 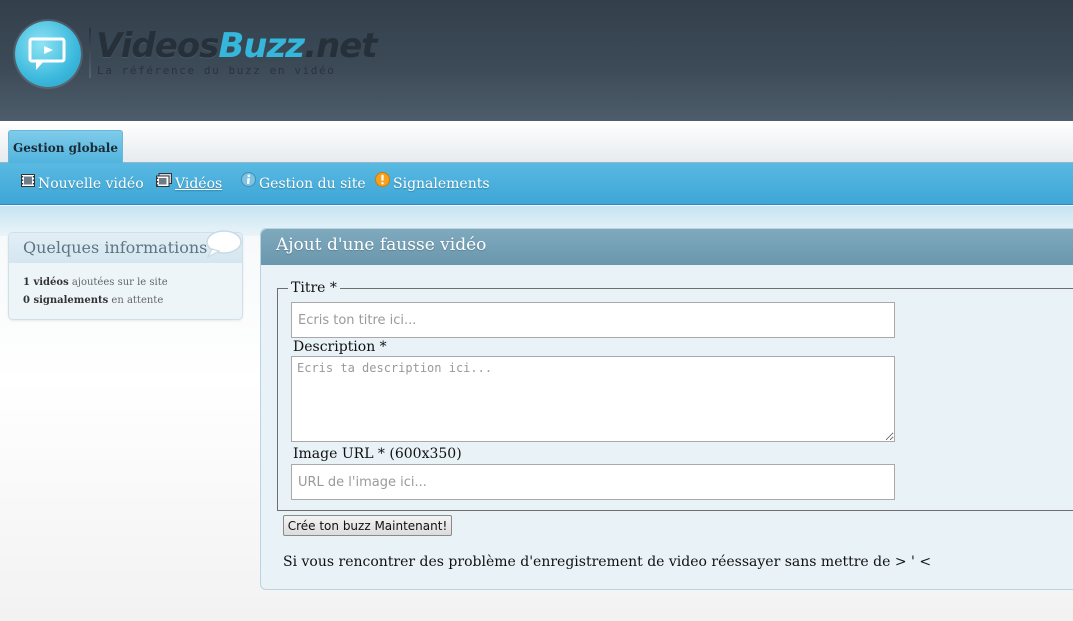 I want to click on nav-label: Gestion du site, so click(x=312, y=184).